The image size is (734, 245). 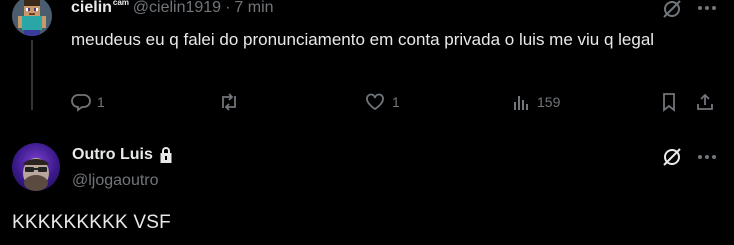 I want to click on lock-icon, so click(x=166, y=155).